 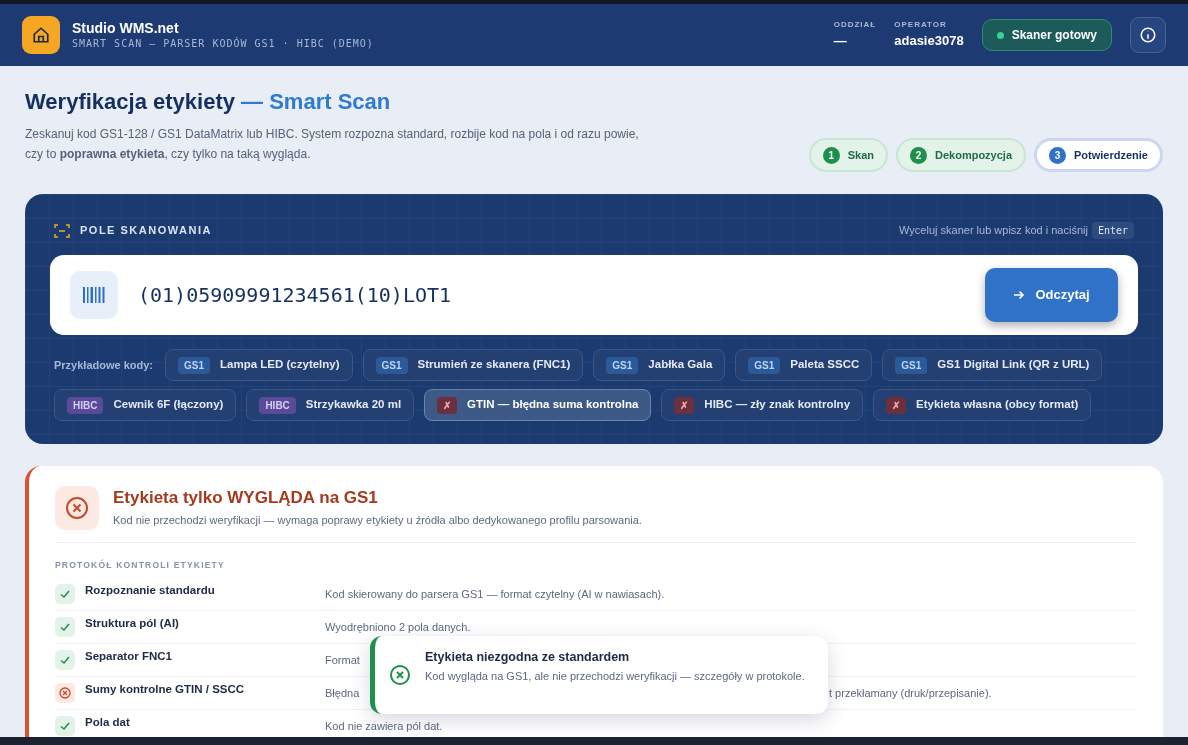 I want to click on scan-hint: Wyceluj skaner lub wpisz kod i naciśnij, so click(x=993, y=231).